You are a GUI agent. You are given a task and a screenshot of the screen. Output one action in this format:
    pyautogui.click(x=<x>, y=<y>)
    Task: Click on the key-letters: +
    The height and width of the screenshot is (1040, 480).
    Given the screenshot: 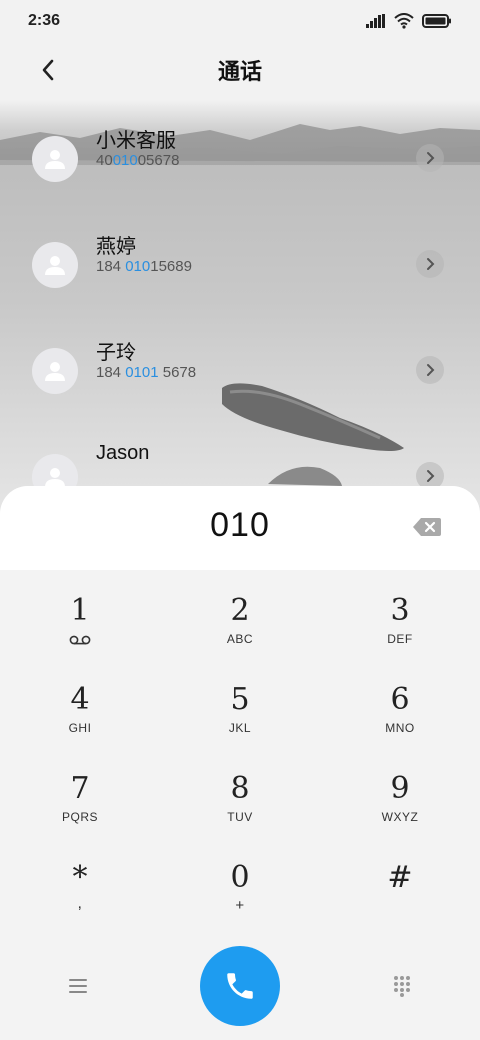 What is the action you would take?
    pyautogui.click(x=240, y=905)
    